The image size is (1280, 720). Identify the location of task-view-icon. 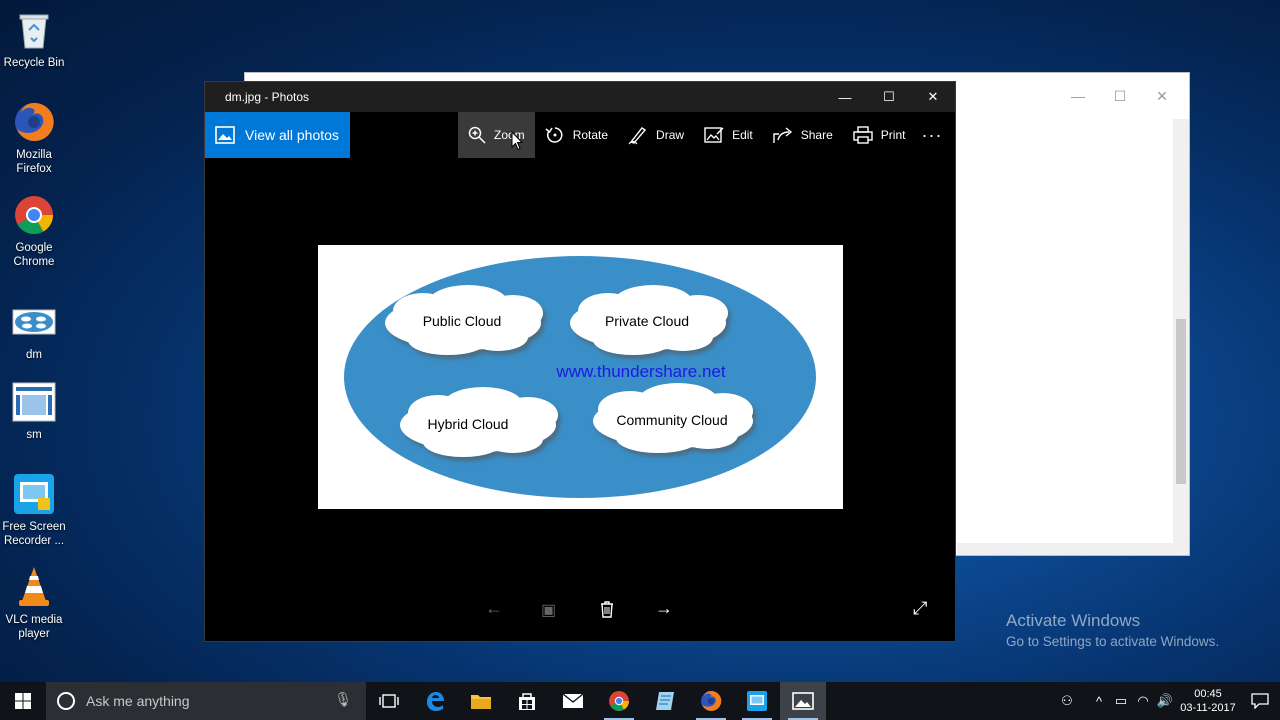
(389, 701).